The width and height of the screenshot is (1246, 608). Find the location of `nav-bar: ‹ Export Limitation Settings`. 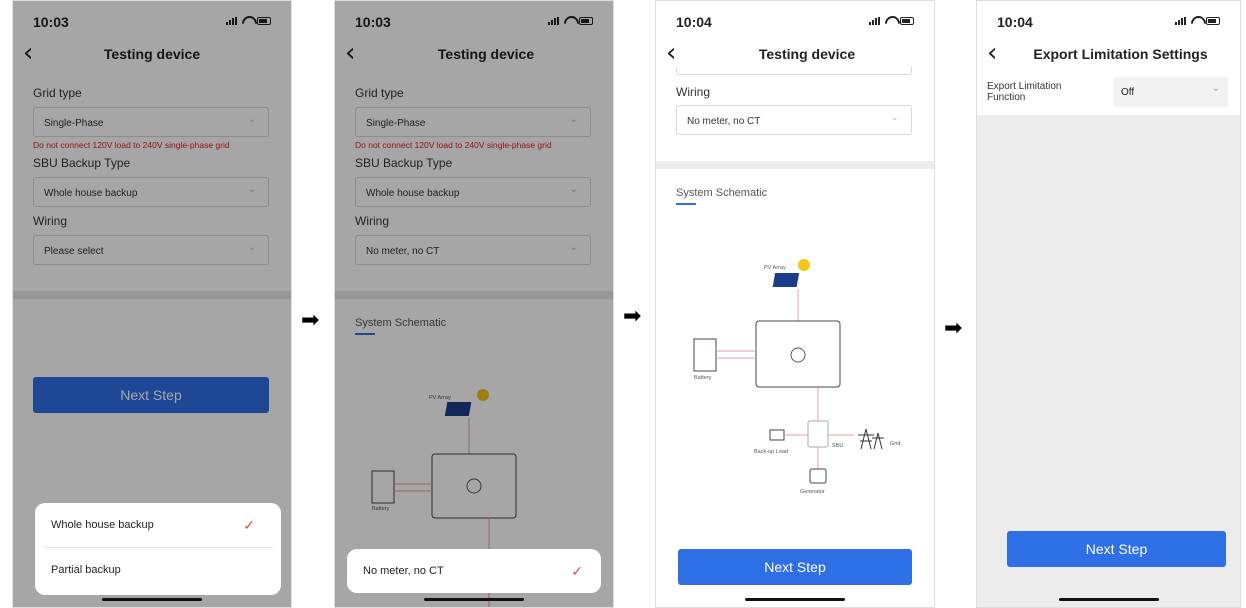

nav-bar: ‹ Export Limitation Settings is located at coordinates (1108, 55).